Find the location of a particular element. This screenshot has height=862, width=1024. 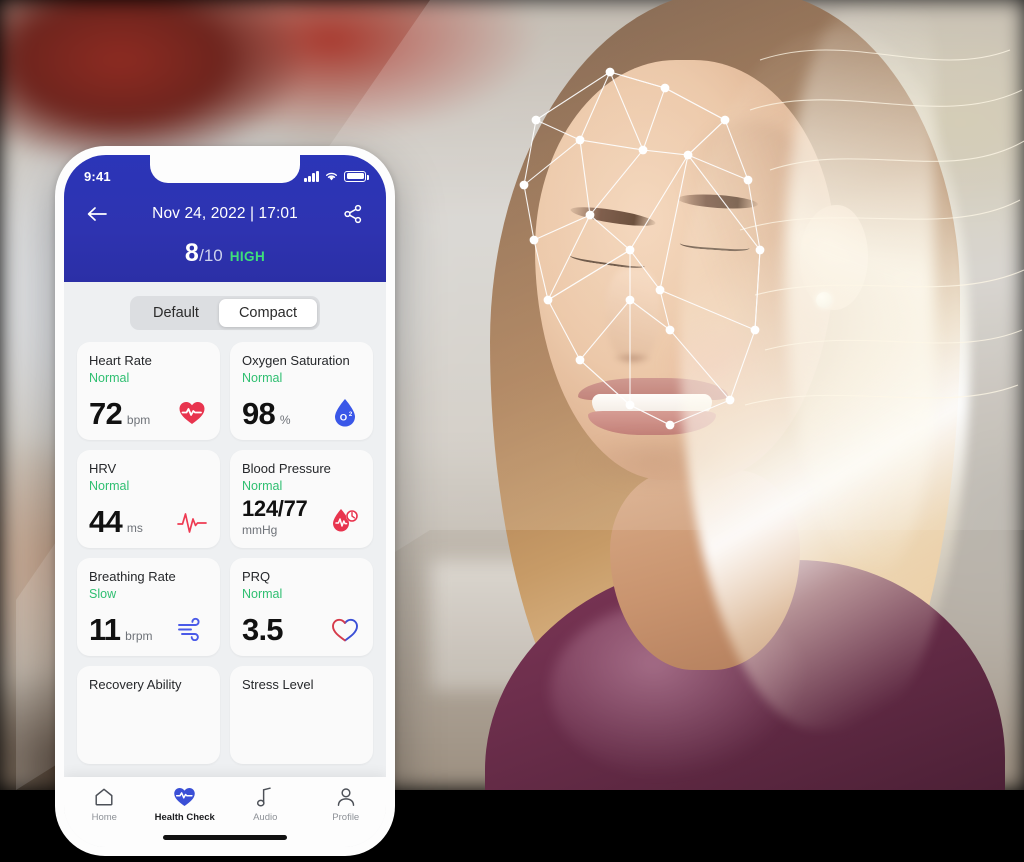

svg-text: O is located at coordinates (343, 418).